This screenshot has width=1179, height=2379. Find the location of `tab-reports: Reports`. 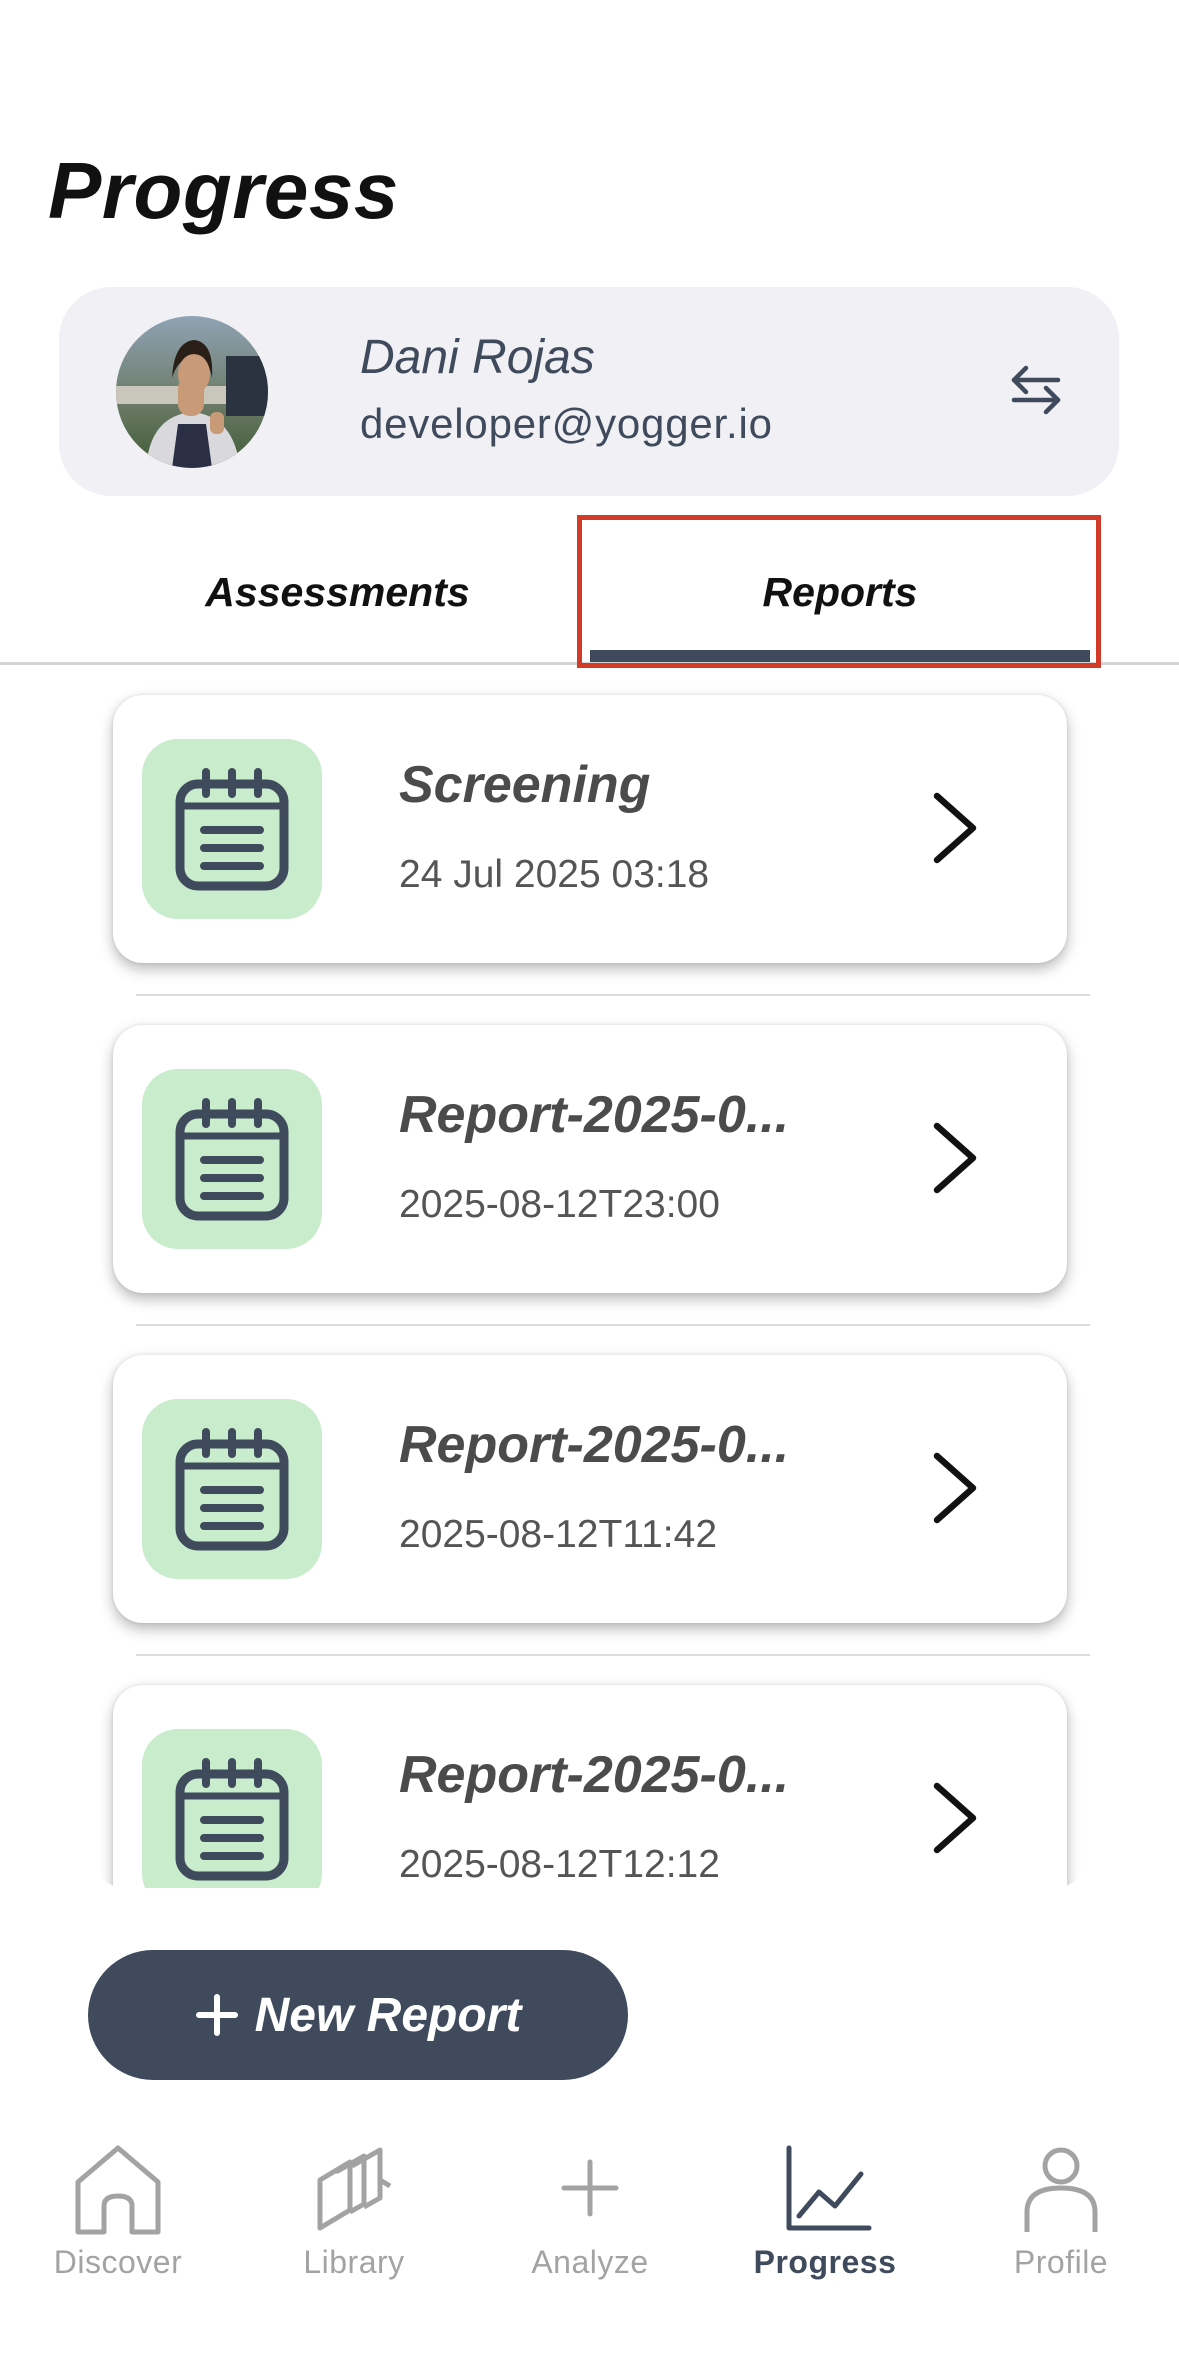

tab-reports: Reports is located at coordinates (840, 592).